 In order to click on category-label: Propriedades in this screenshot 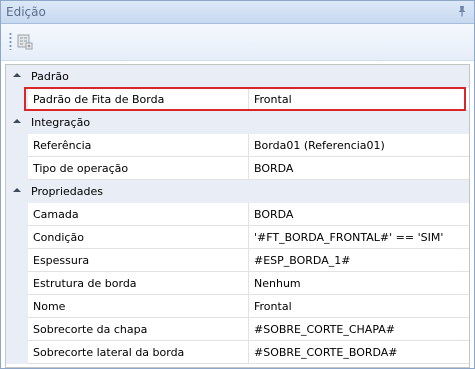, I will do `click(67, 191)`.